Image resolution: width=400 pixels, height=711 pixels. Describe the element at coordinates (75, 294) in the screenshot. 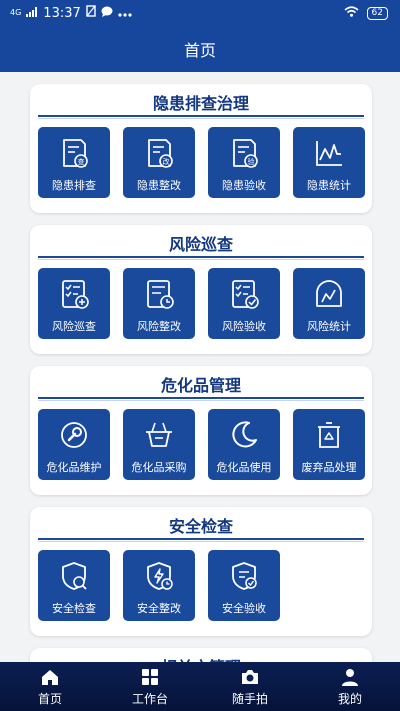

I see `checklist-add-icon` at that location.